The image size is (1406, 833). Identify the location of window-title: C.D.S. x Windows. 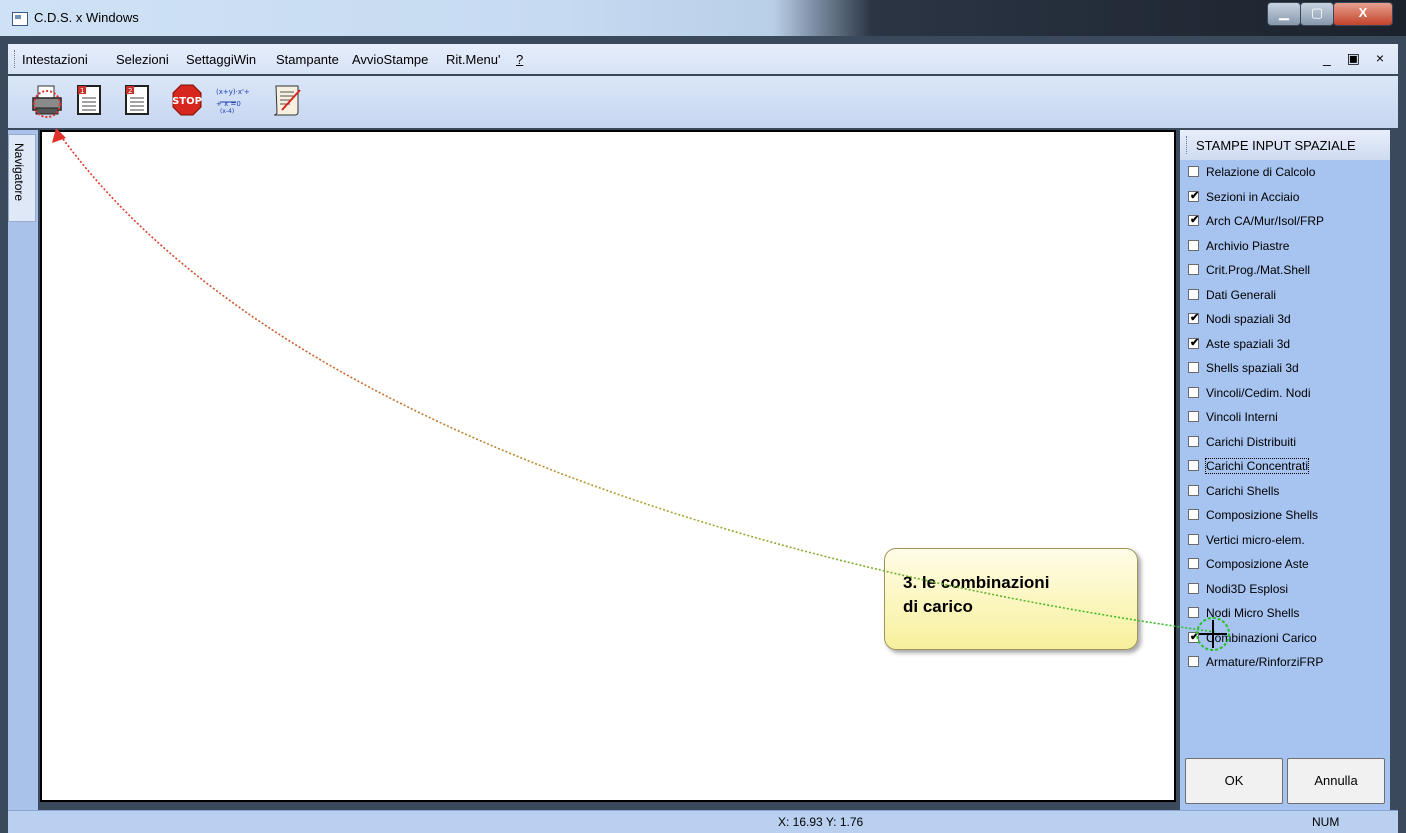
(86, 17).